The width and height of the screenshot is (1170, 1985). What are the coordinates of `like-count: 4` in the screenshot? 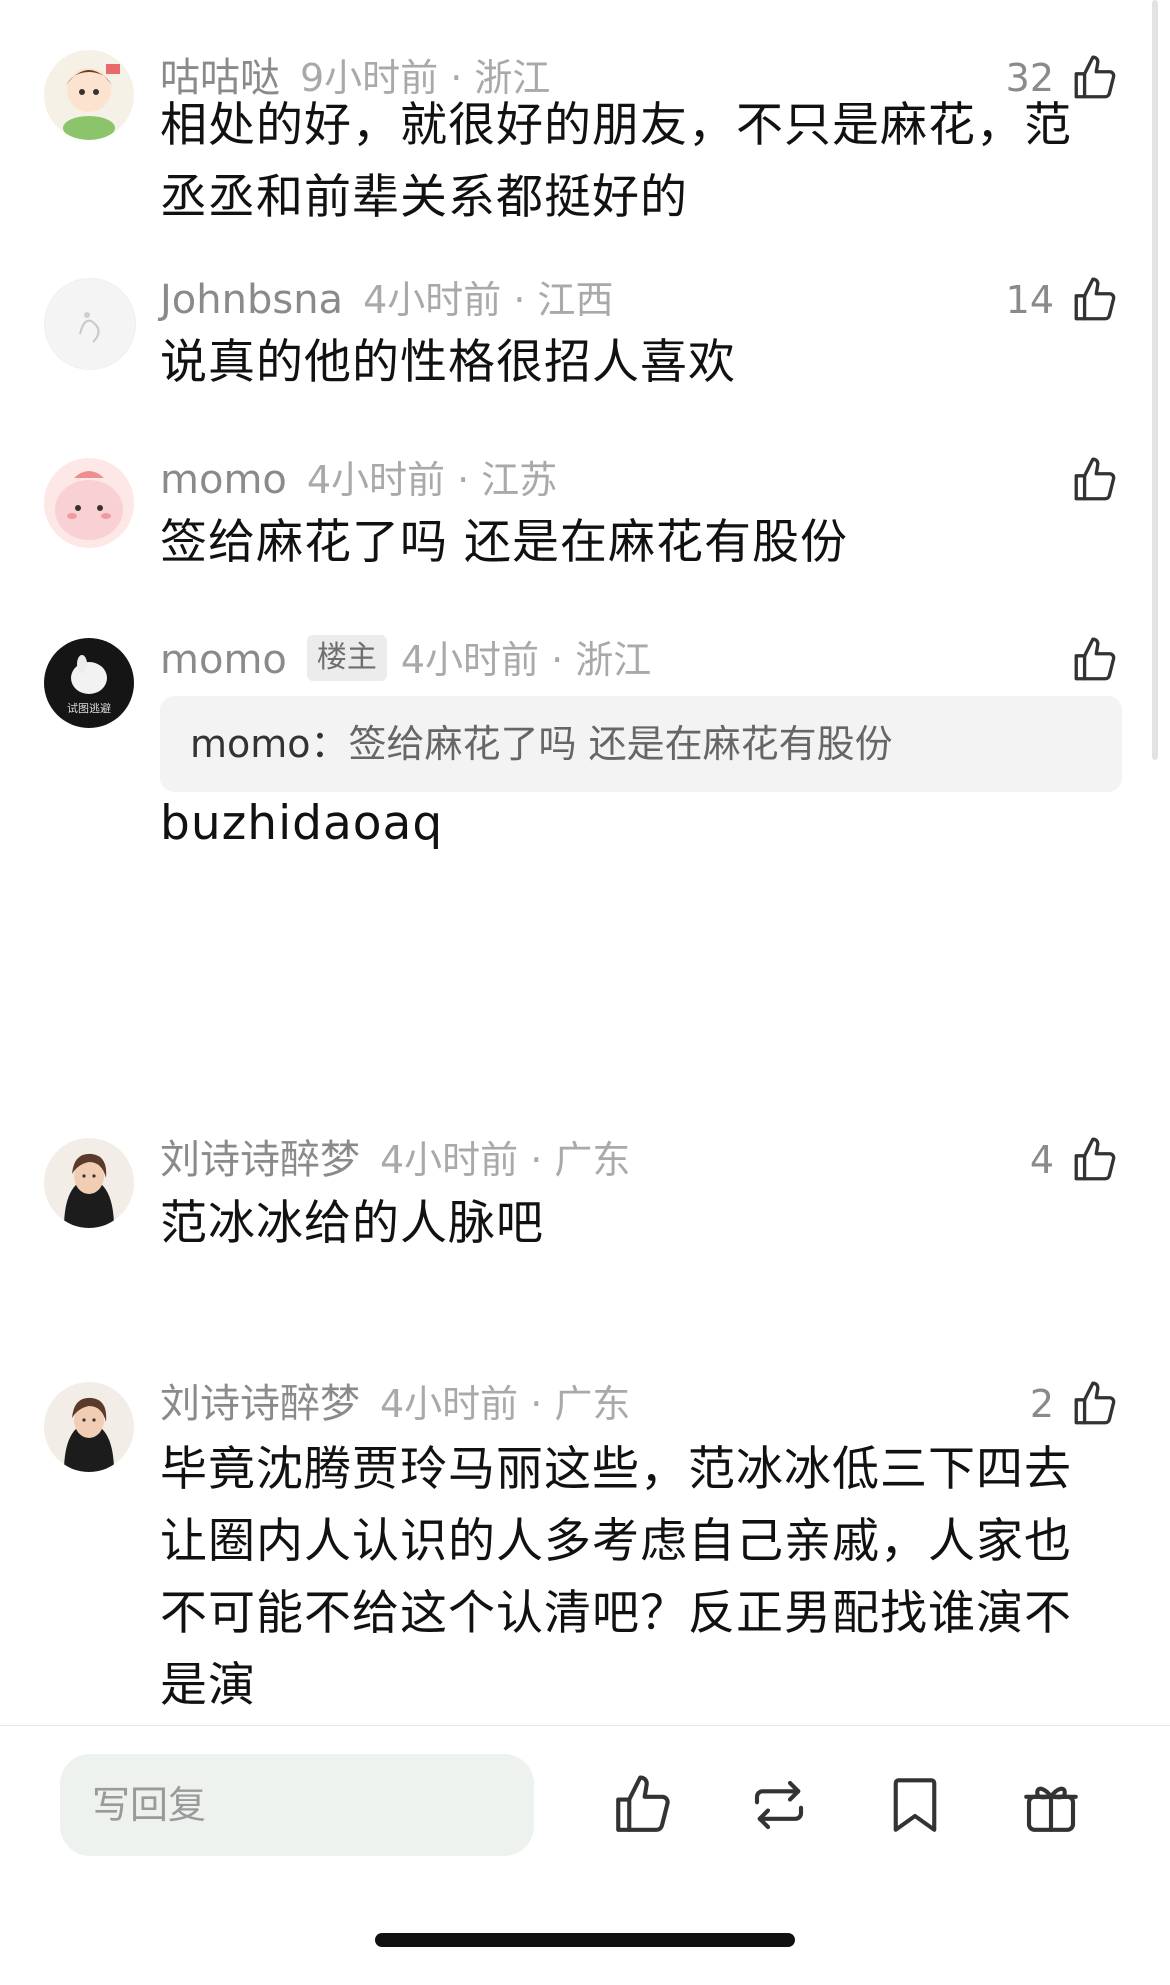 It's located at (1041, 1160).